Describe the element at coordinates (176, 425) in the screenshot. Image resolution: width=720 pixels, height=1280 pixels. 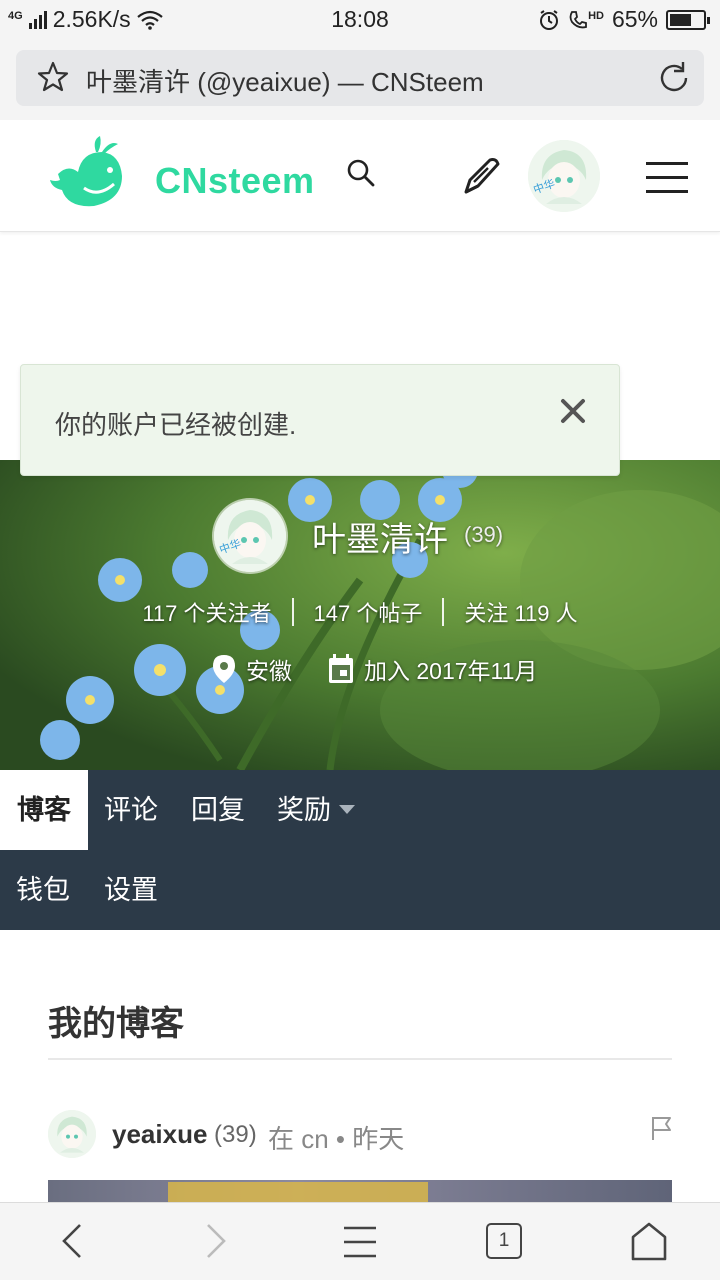
I see `notice-message: 你的账户已经被创建.` at that location.